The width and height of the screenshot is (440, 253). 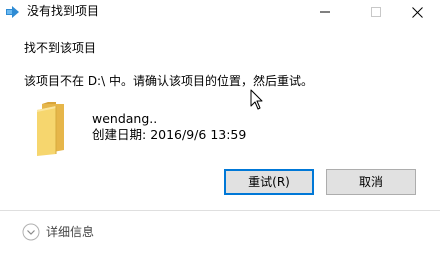 I want to click on window-title: 没有找到项目, so click(x=63, y=11).